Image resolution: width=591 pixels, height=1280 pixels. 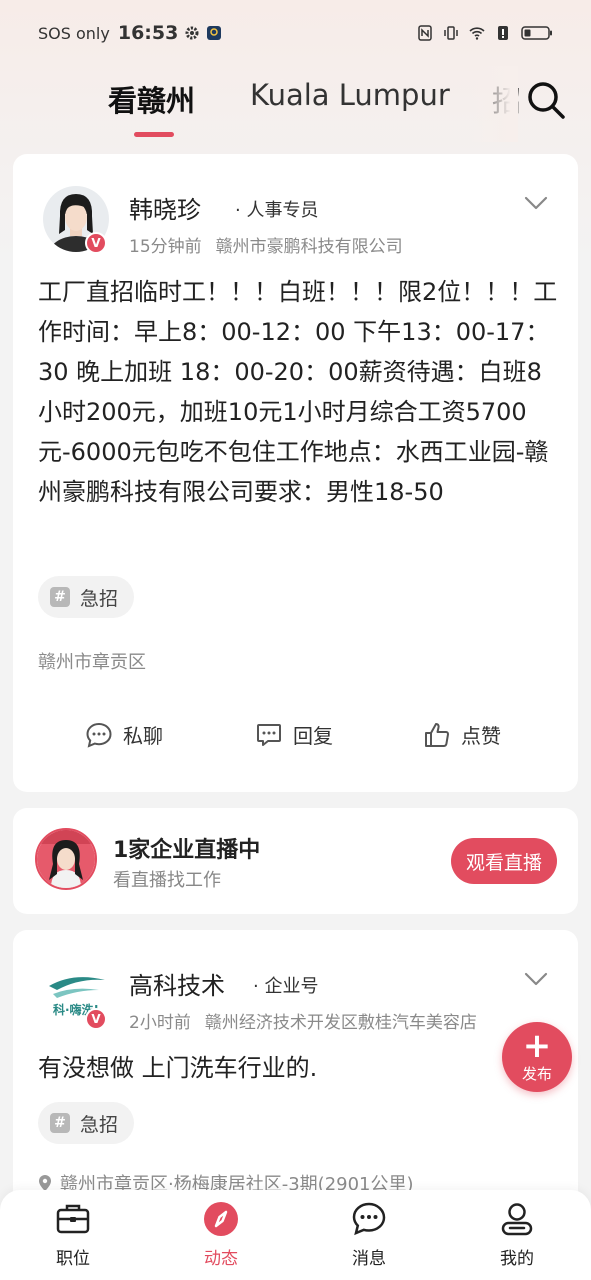 What do you see at coordinates (286, 986) in the screenshot?
I see `author-role: · 企业号` at bounding box center [286, 986].